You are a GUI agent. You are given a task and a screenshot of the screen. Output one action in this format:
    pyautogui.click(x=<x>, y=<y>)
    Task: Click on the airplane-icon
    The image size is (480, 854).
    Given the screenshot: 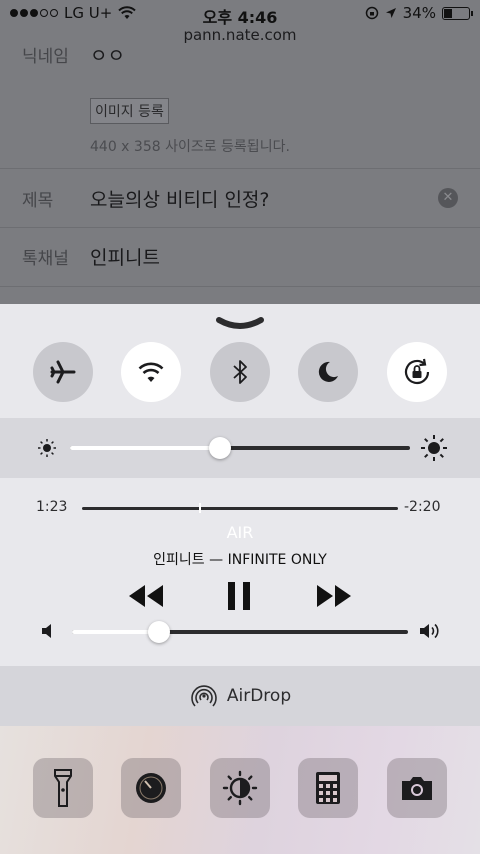 What is the action you would take?
    pyautogui.click(x=63, y=372)
    